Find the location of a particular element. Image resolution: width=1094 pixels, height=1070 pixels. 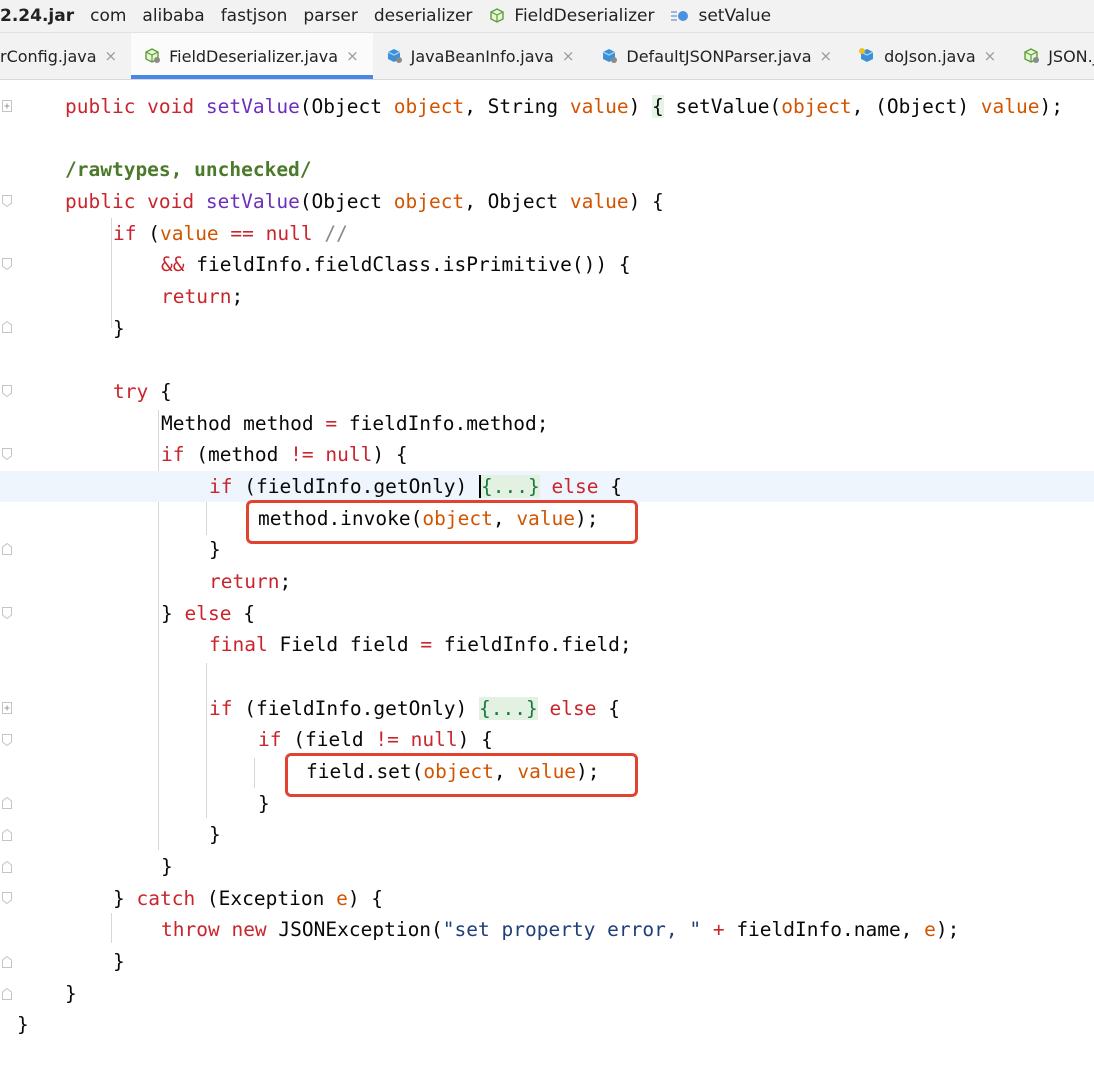

code-line: try { is located at coordinates (142, 391).